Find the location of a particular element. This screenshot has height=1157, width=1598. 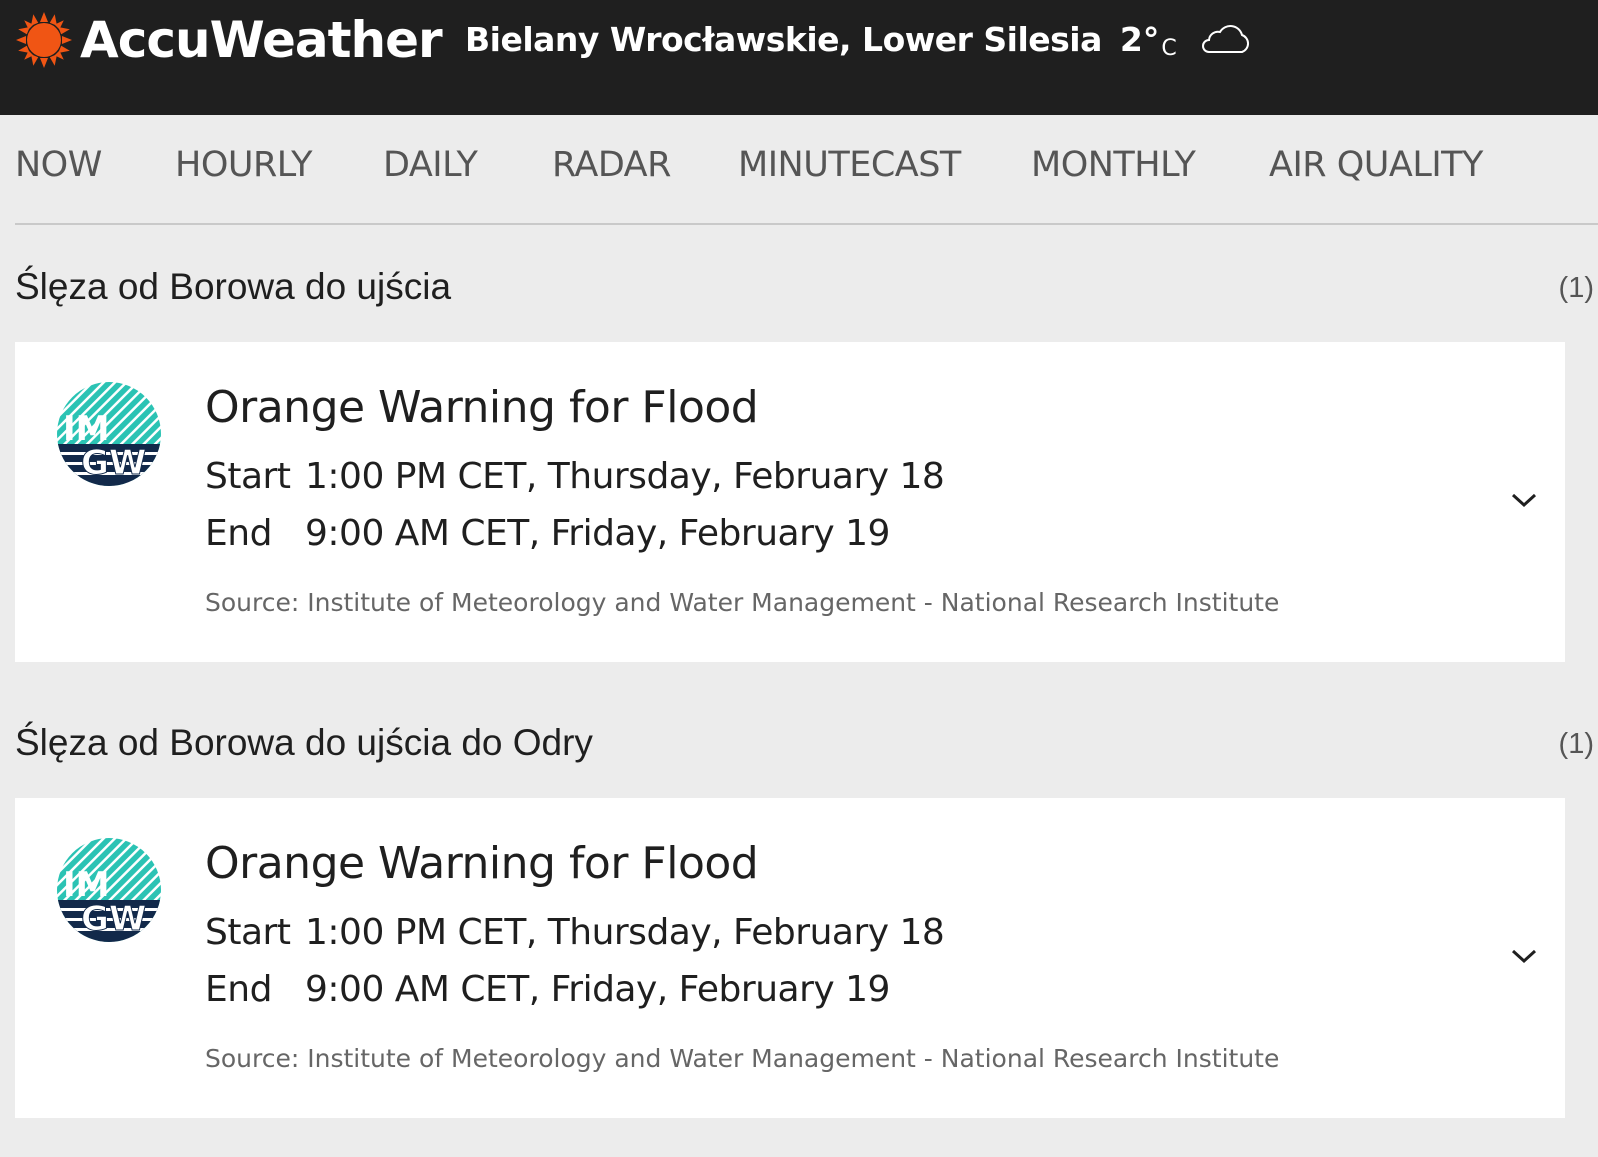

alert-group-title: Ślęza od Borowa do ujścia is located at coordinates (233, 286).